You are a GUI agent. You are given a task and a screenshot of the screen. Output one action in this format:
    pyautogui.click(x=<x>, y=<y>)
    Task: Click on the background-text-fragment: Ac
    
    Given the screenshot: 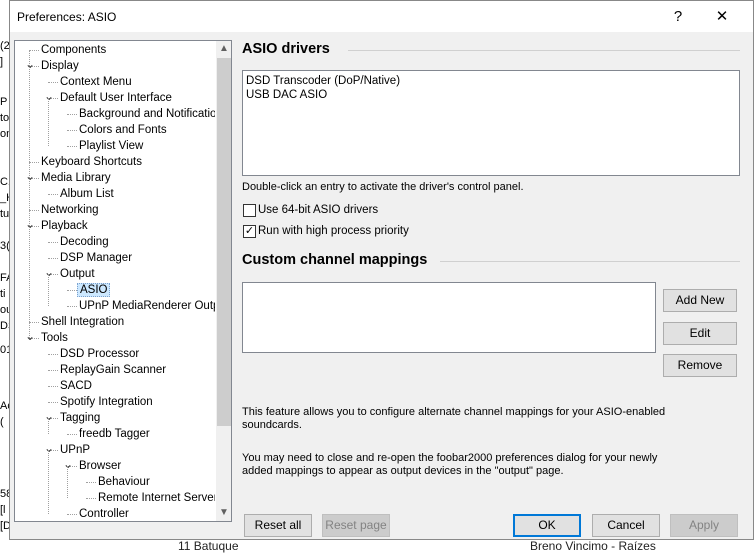 What is the action you would take?
    pyautogui.click(x=4, y=406)
    